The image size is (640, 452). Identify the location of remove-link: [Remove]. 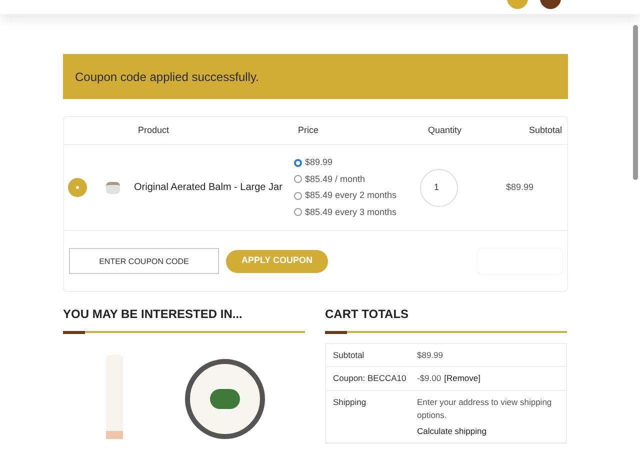
(462, 378).